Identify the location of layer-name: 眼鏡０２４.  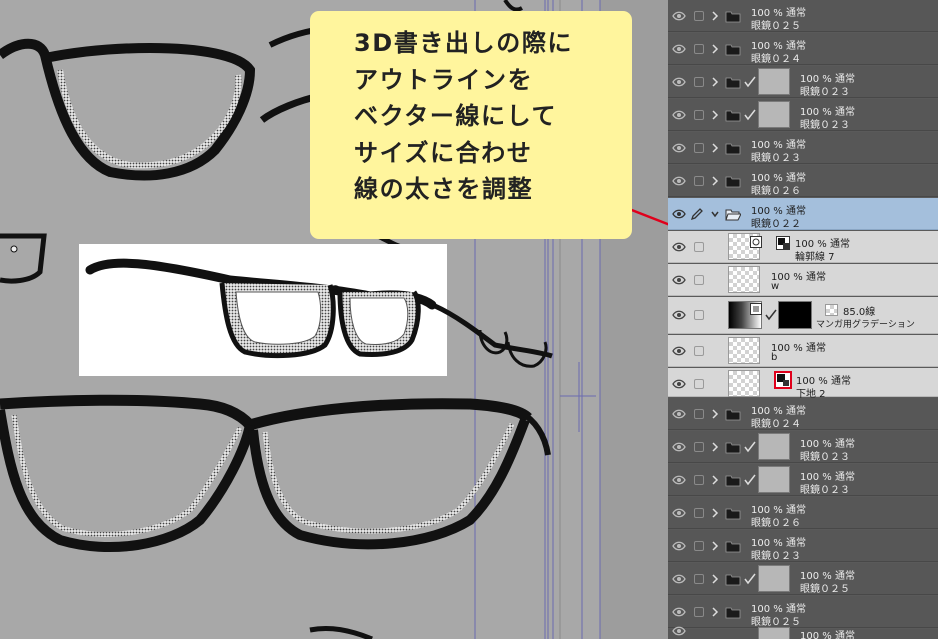
(776, 59).